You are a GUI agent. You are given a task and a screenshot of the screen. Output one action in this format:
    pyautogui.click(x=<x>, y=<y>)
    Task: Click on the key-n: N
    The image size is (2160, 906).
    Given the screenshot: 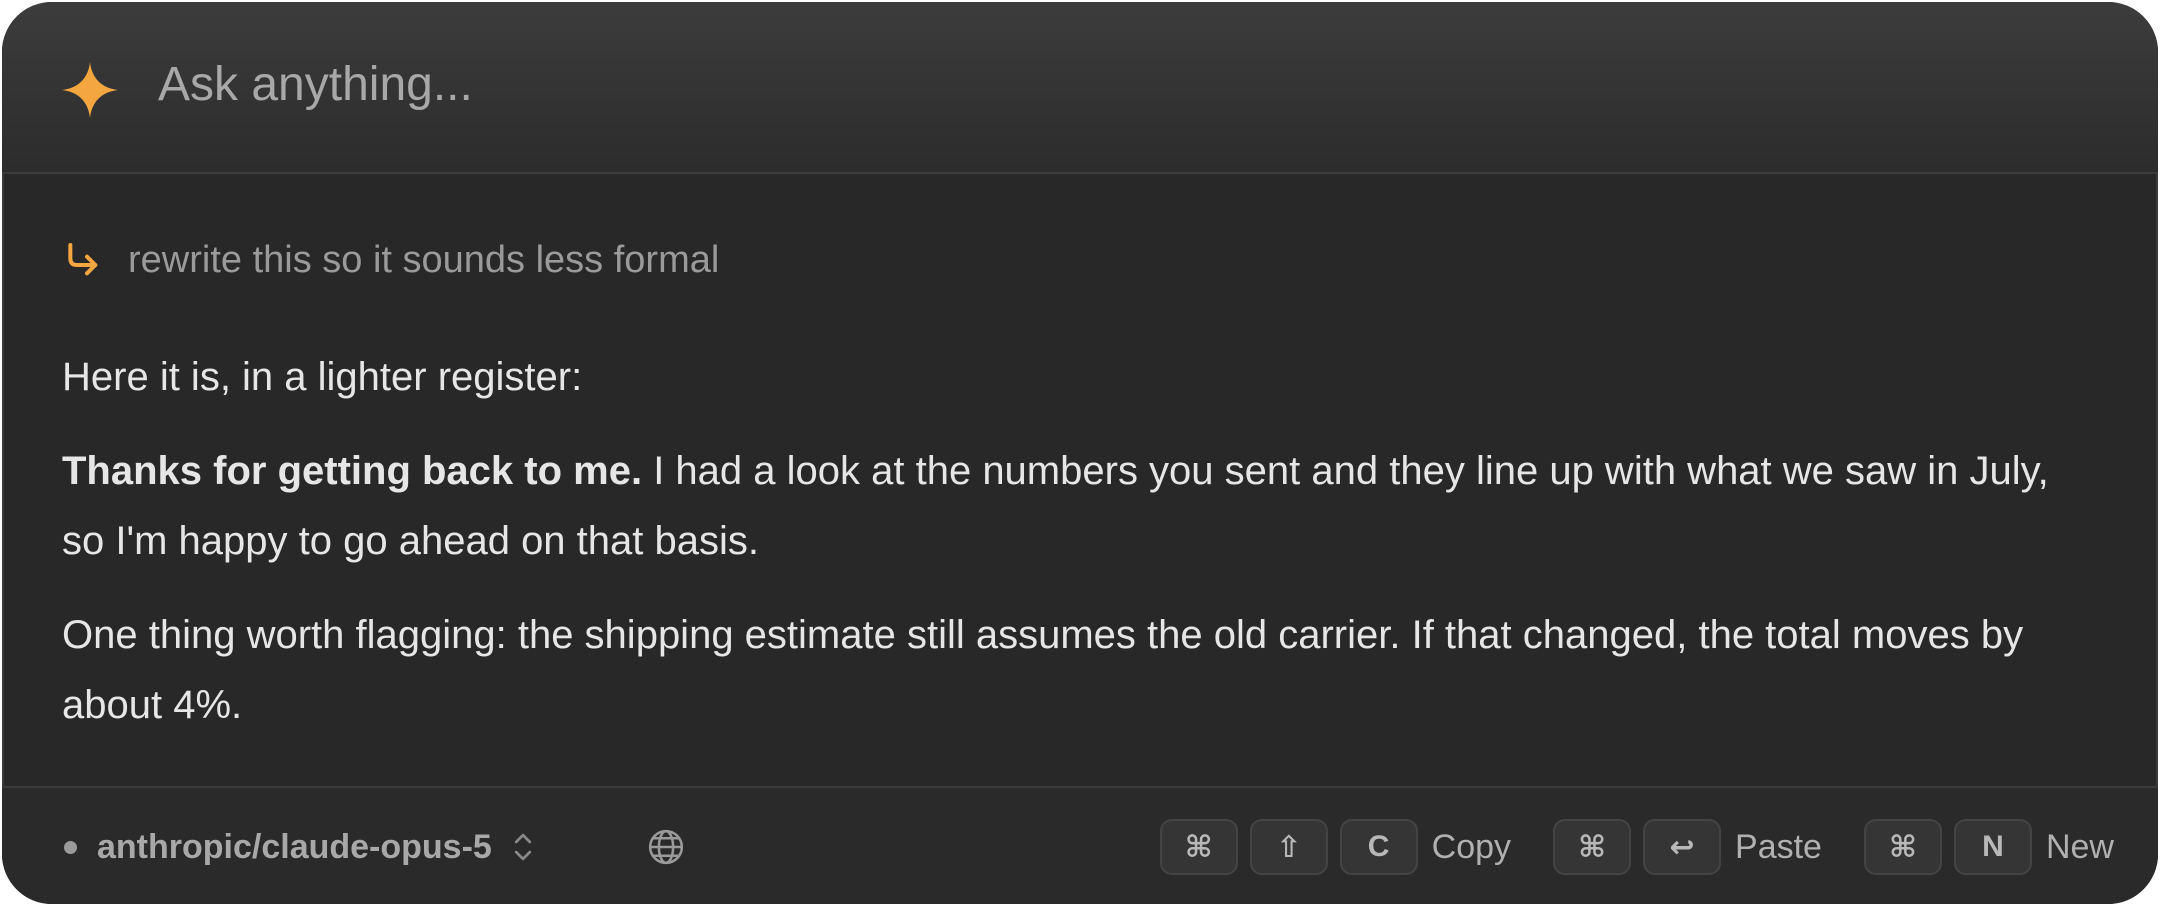 What is the action you would take?
    pyautogui.click(x=1992, y=847)
    